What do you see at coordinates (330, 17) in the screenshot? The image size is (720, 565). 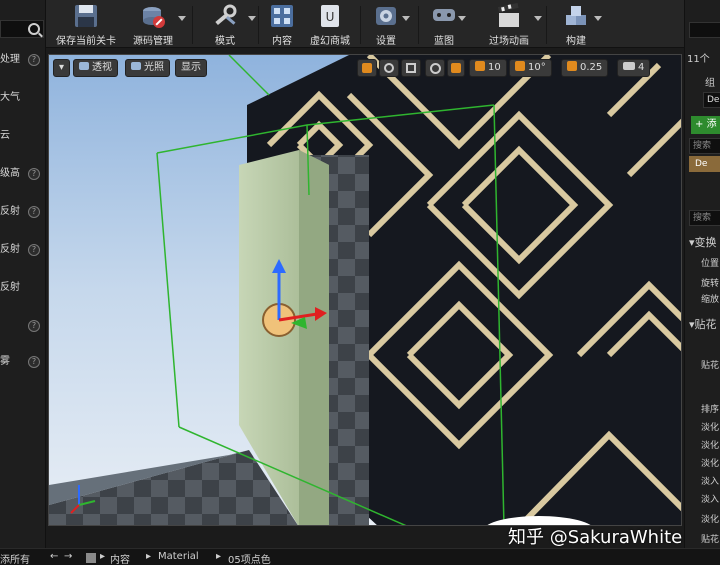 I see `svg-text: U` at bounding box center [330, 17].